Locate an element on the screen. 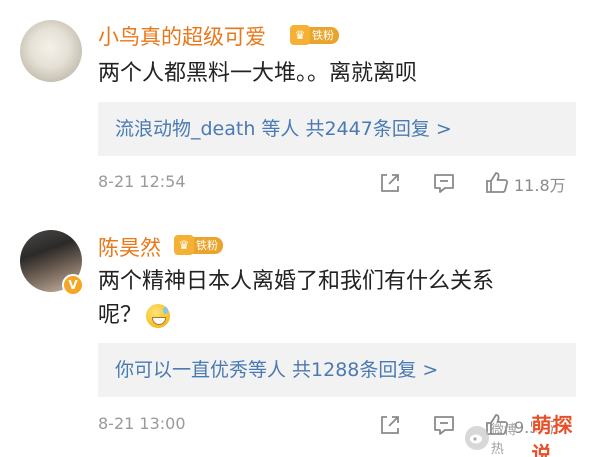 The width and height of the screenshot is (594, 457). username: 小鸟真的超级可爱 is located at coordinates (182, 36).